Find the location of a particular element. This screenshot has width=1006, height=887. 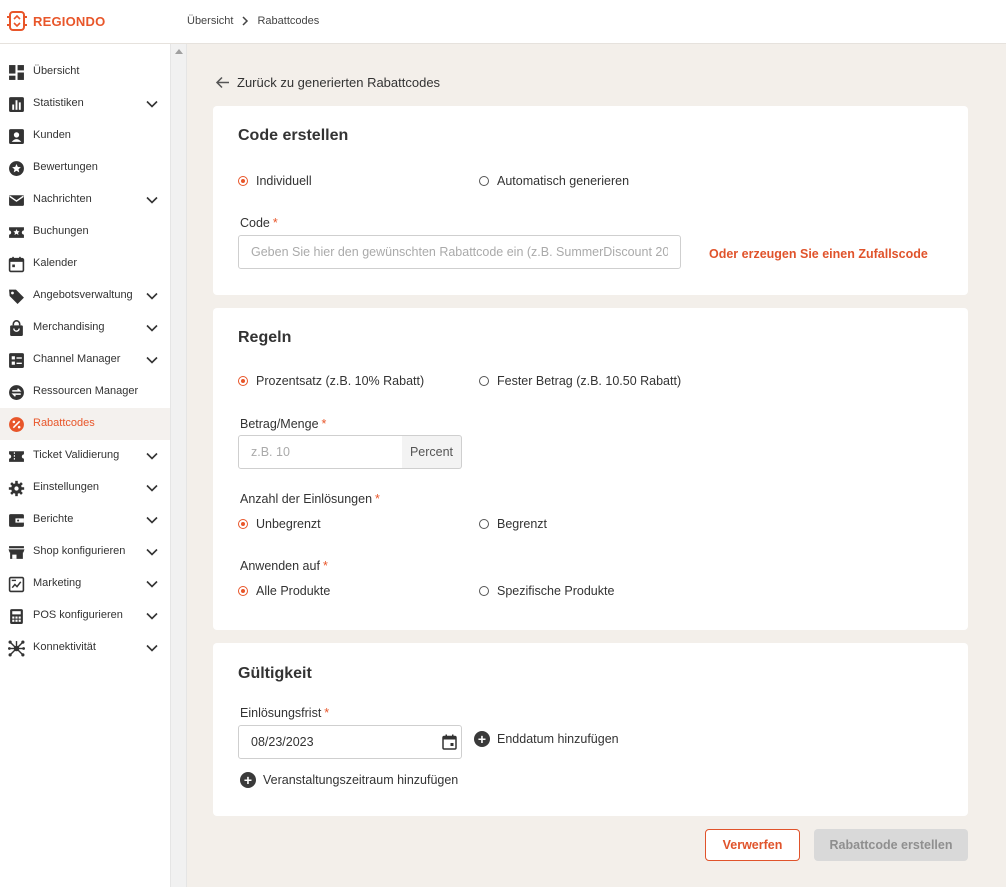

sidebar-item-nachrichten: Nachrichten is located at coordinates (85, 200).